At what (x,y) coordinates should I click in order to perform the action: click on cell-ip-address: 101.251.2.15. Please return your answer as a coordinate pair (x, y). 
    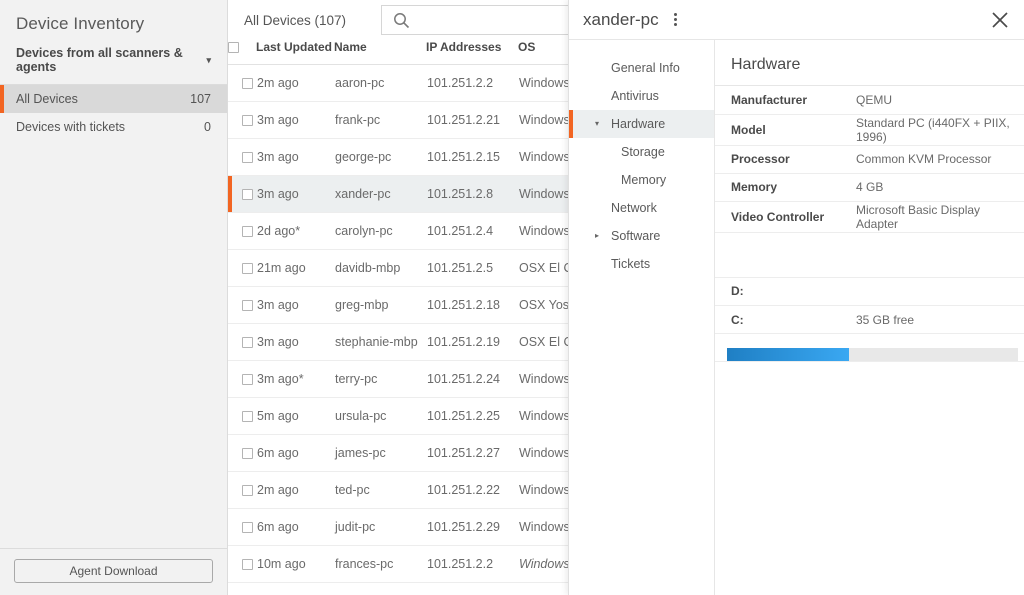
    Looking at the image, I should click on (472, 157).